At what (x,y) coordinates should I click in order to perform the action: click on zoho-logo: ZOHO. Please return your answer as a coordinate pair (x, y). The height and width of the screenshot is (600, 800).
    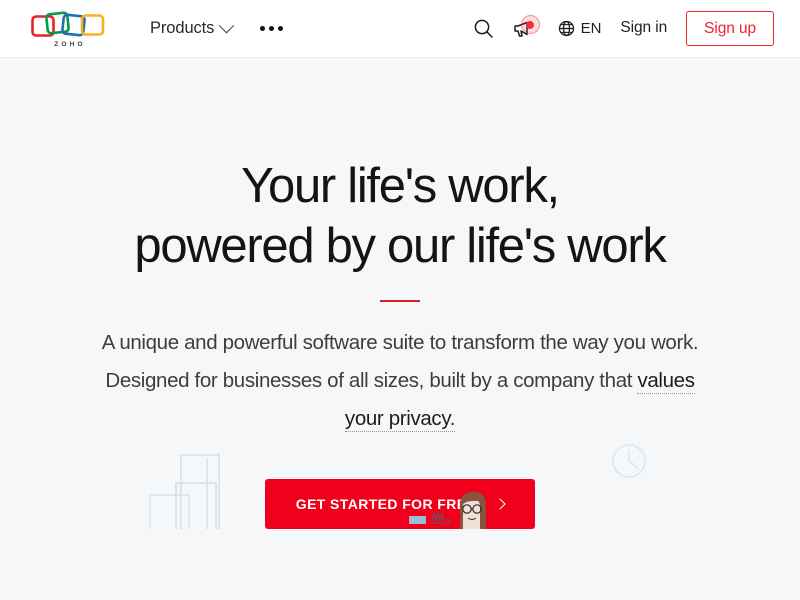
    Looking at the image, I should click on (69, 29).